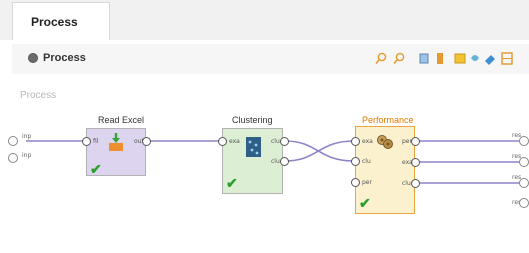 This screenshot has width=529, height=253. I want to click on read-excel-operator: ✔, so click(116, 152).